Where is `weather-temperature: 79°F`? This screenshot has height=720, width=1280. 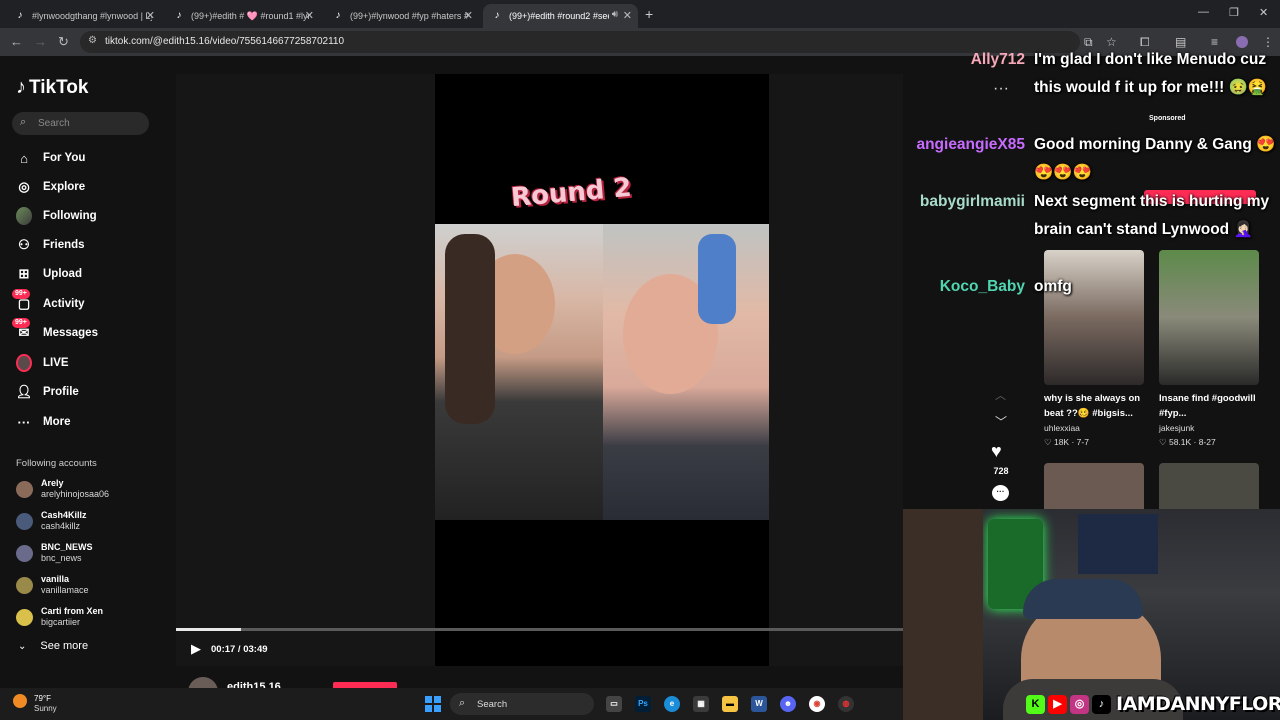
weather-temperature: 79°F is located at coordinates (42, 698).